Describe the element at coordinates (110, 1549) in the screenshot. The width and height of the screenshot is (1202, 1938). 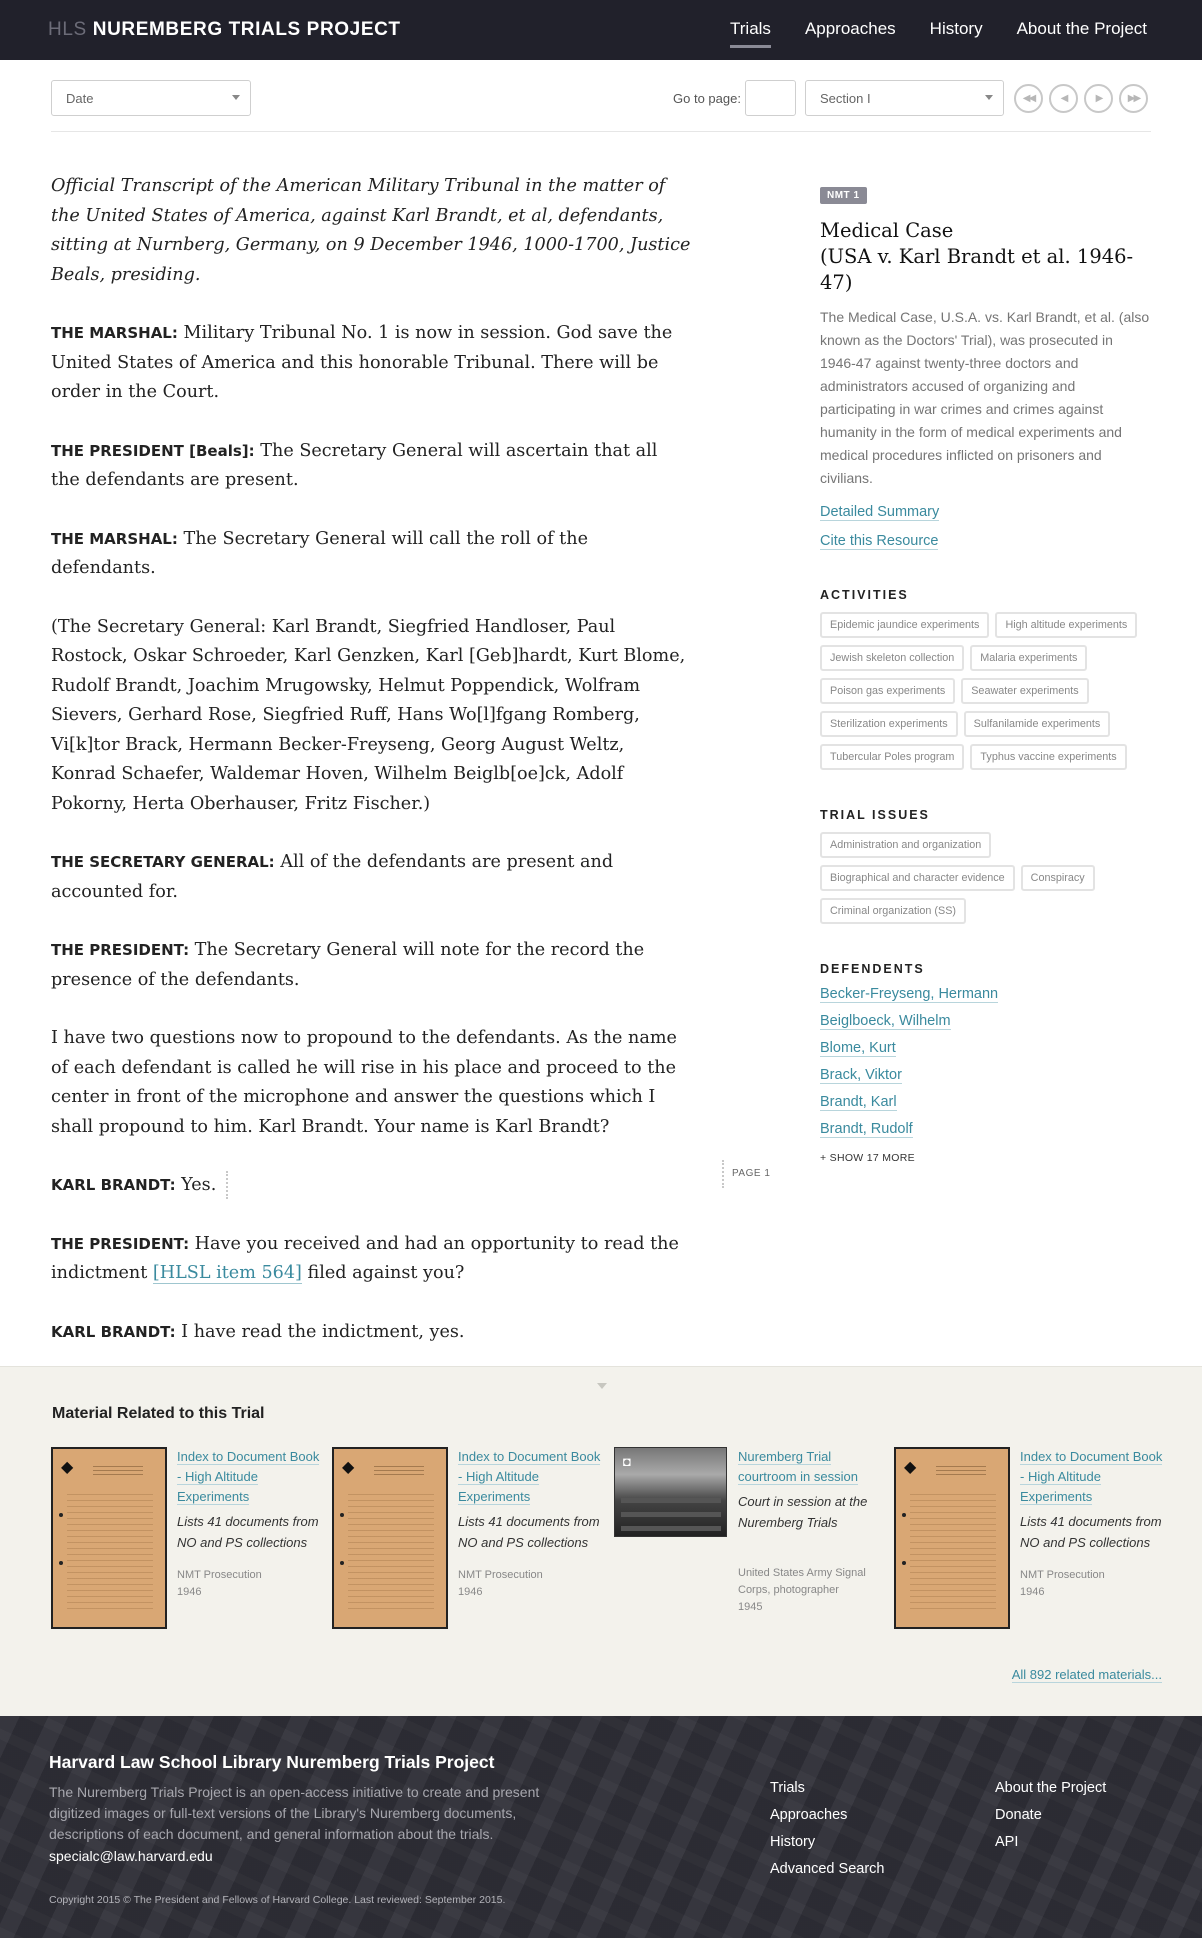
I see `document-text-lines` at that location.